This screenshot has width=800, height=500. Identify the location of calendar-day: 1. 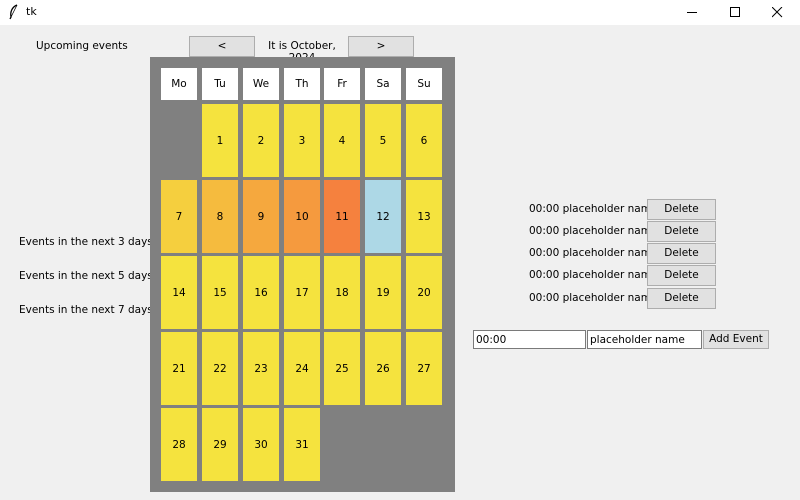
(220, 140).